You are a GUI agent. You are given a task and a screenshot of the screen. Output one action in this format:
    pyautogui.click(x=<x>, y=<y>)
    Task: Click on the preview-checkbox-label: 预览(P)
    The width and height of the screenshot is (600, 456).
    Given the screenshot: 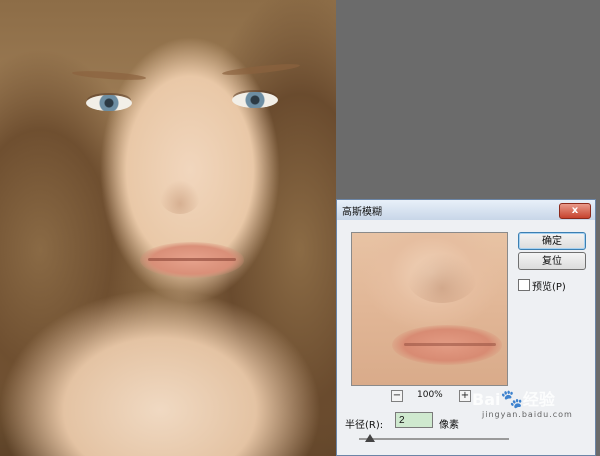 What is the action you would take?
    pyautogui.click(x=549, y=287)
    